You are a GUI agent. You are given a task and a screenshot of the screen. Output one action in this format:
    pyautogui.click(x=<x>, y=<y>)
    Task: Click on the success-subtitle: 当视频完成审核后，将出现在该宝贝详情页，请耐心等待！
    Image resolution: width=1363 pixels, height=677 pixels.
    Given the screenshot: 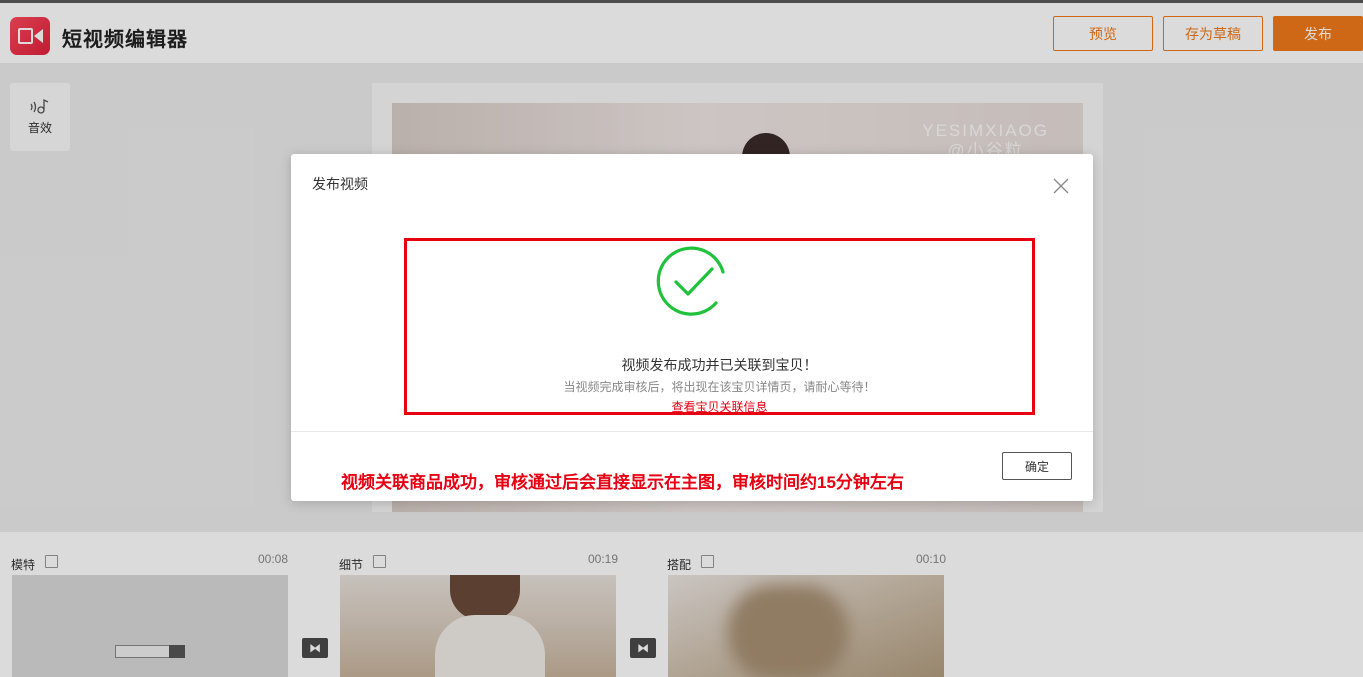 What is the action you would take?
    pyautogui.click(x=719, y=387)
    